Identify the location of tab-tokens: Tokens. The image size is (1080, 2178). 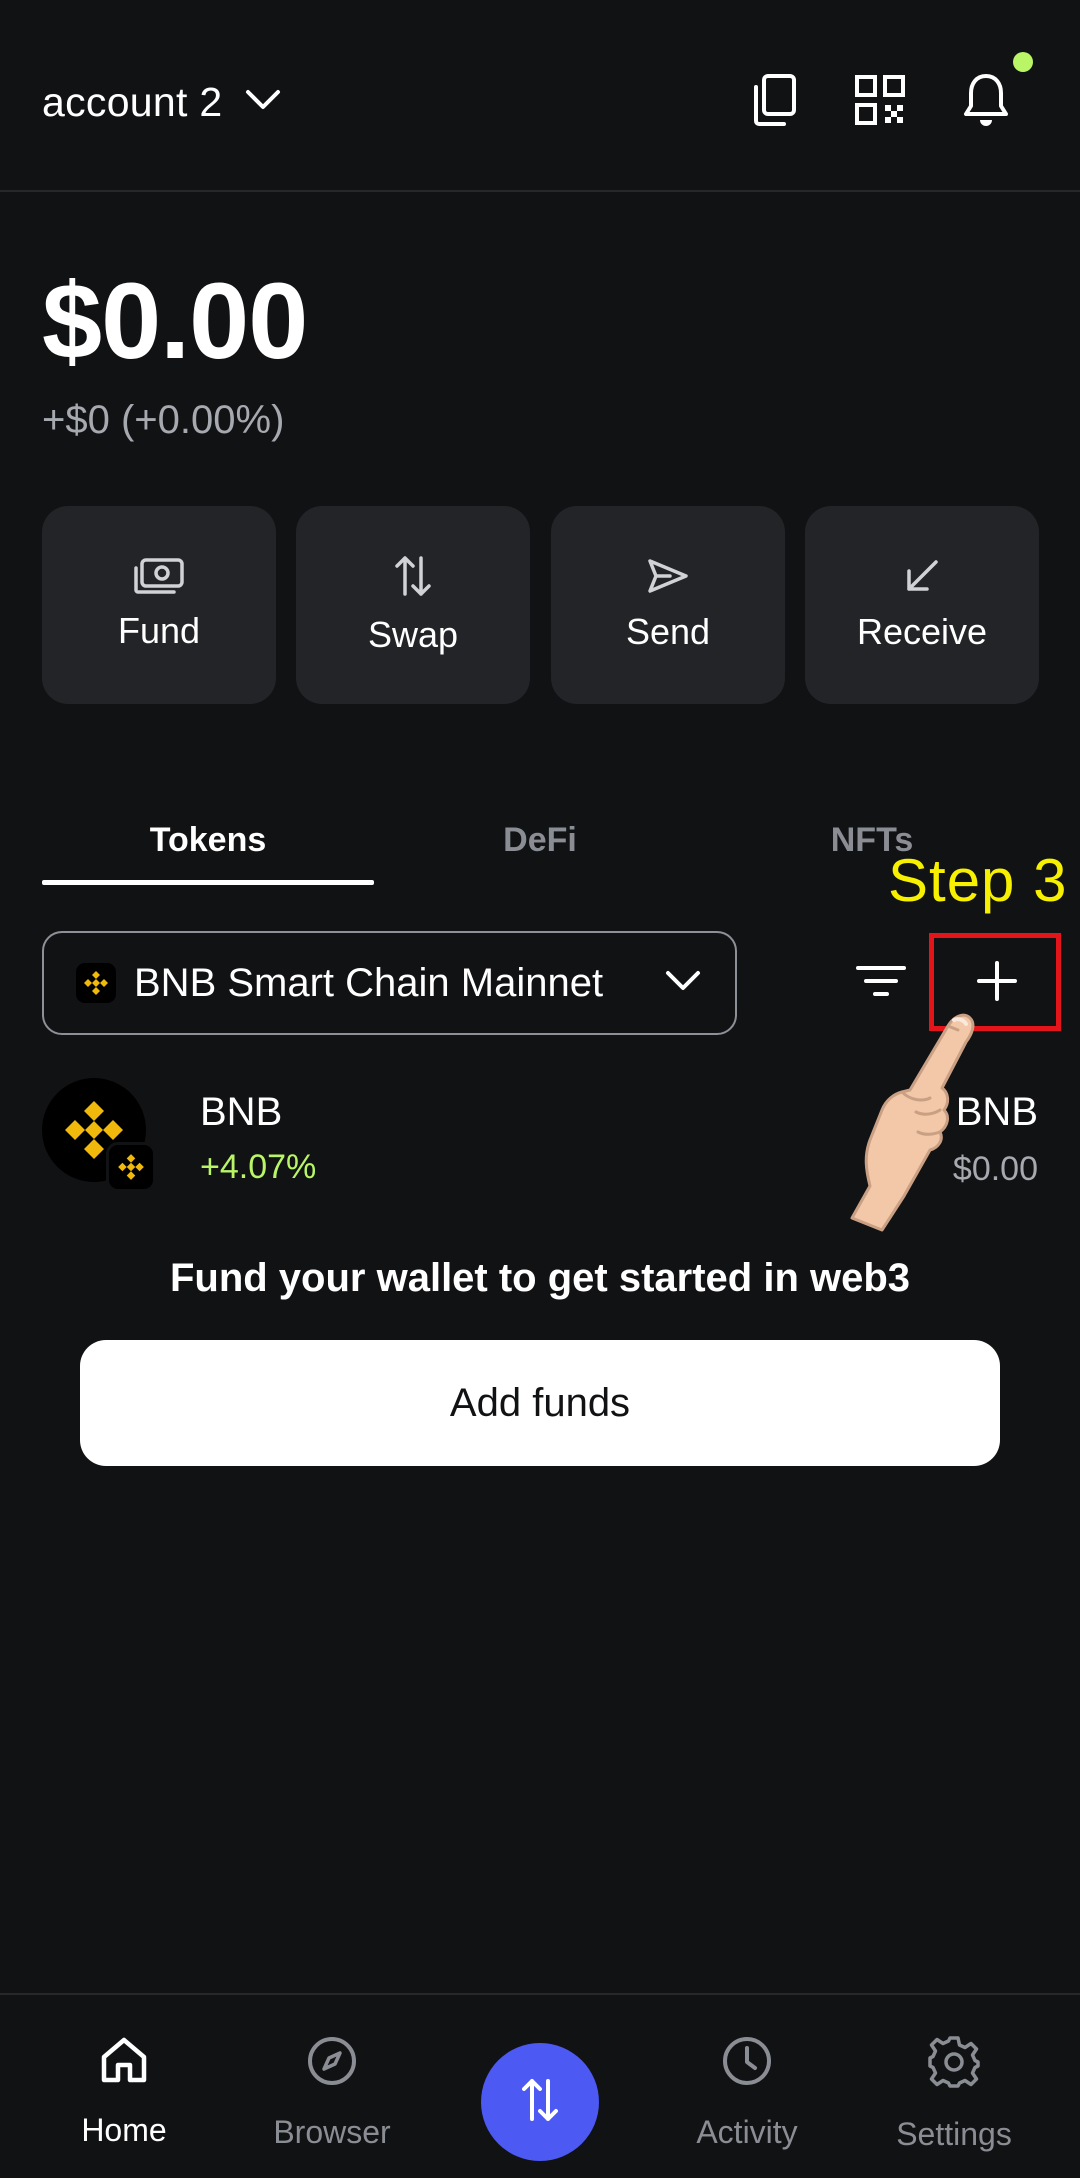
(208, 840).